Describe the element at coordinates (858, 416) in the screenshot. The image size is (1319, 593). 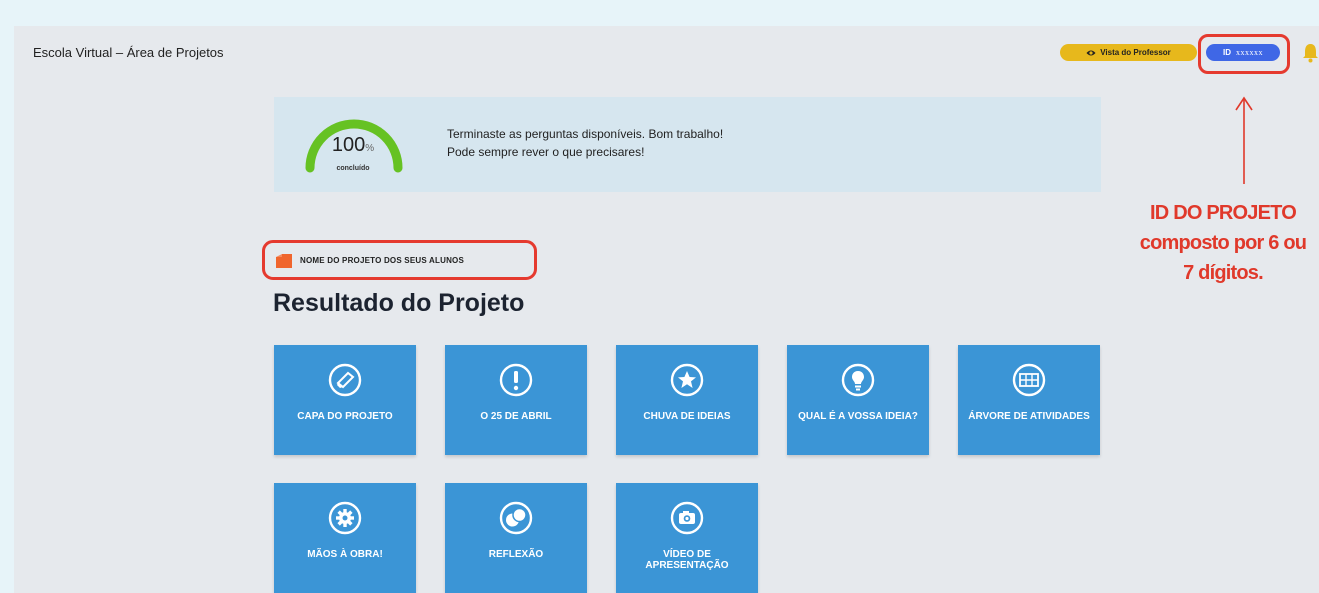
I see `tile-label: QUAL É A VOSSA IDEIA?` at that location.